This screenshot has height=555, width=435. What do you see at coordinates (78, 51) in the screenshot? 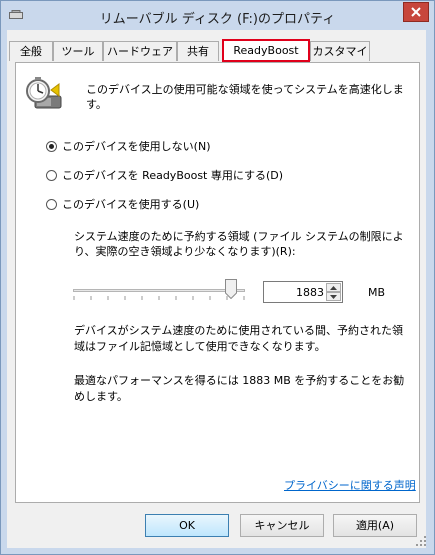
I see `tab-tools: ツール` at bounding box center [78, 51].